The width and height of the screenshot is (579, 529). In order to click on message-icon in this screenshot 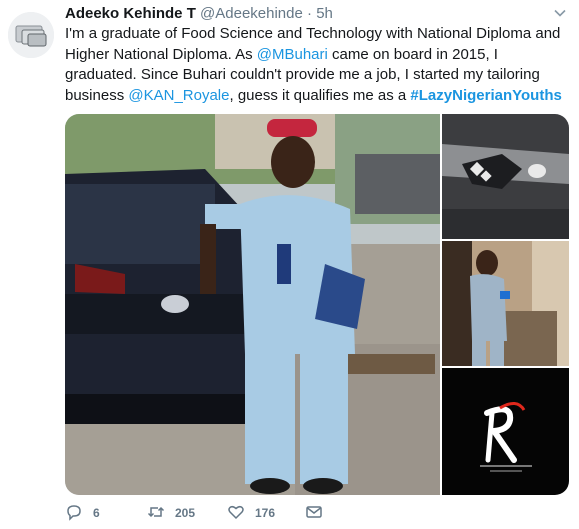, I will do `click(314, 513)`.